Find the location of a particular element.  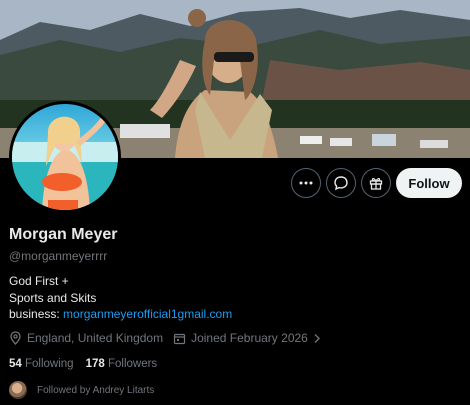

followers-label: Followers is located at coordinates (132, 364).